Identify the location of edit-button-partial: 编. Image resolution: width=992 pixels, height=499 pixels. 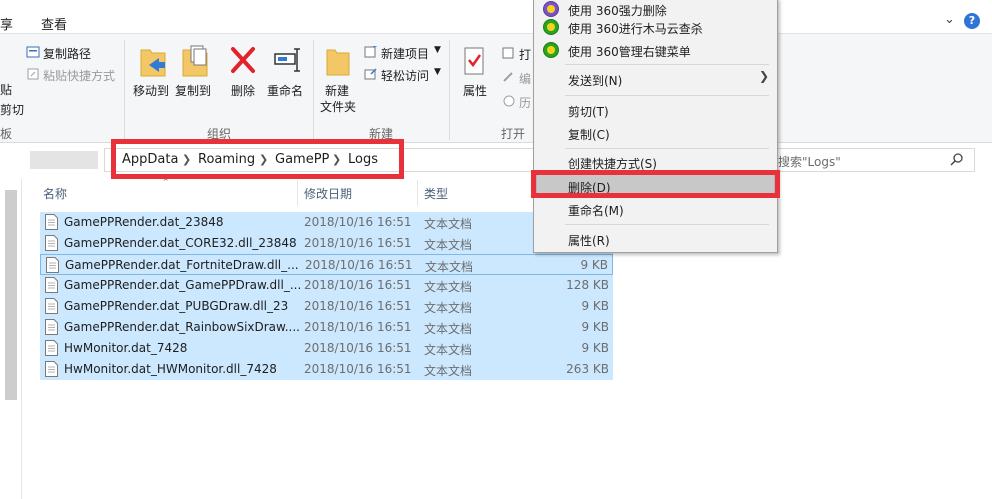
(525, 78).